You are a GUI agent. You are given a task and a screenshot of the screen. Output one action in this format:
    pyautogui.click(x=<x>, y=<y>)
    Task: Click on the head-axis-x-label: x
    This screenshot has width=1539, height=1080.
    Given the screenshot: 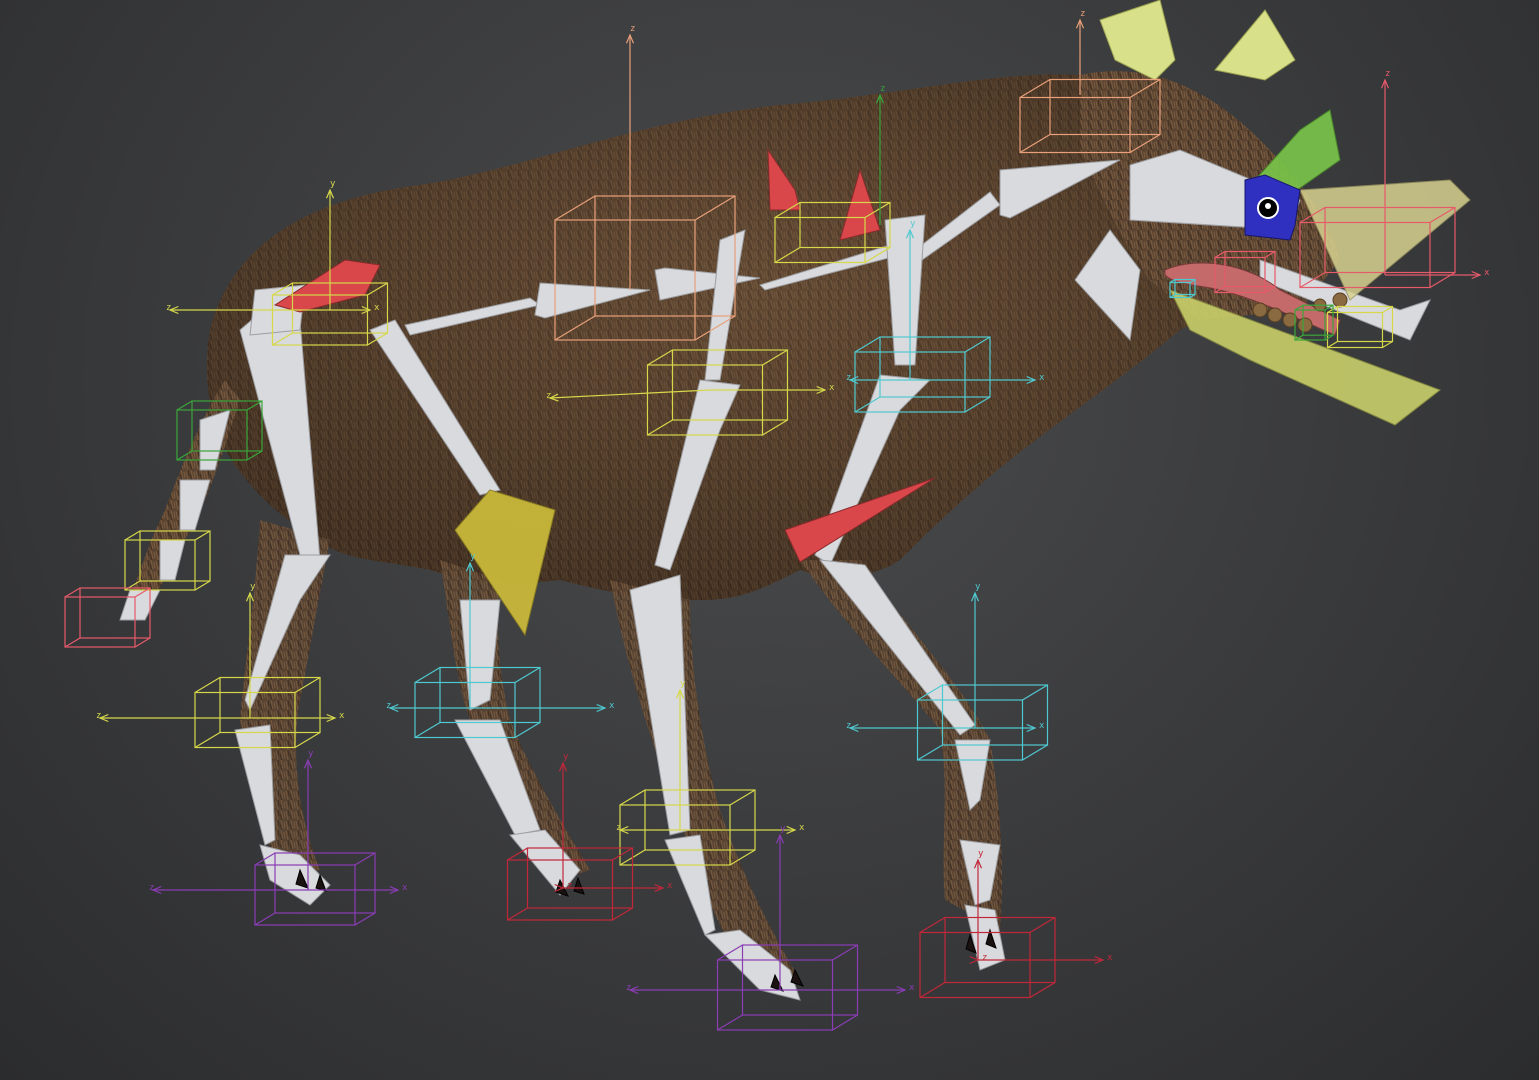 What is the action you would take?
    pyautogui.click(x=1487, y=273)
    